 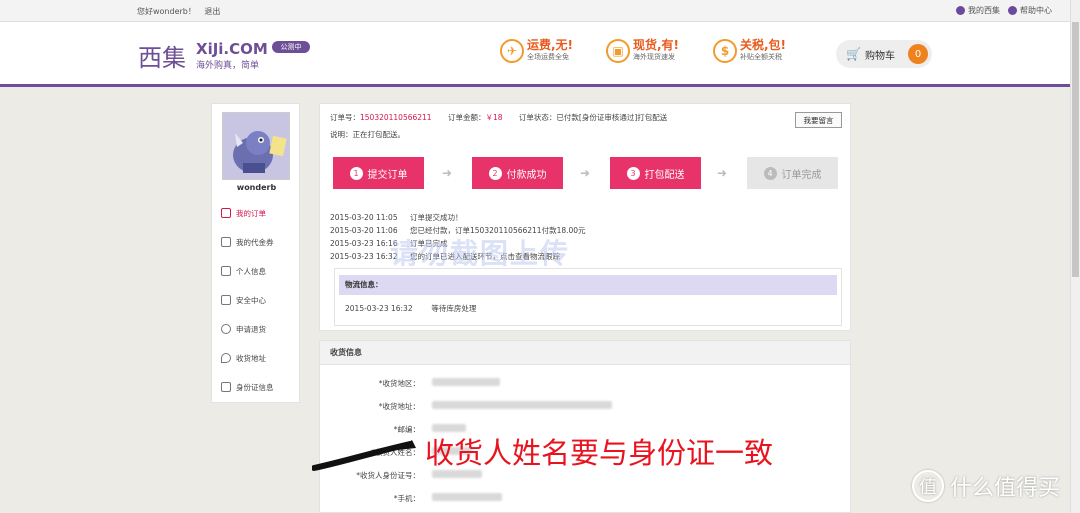 I want to click on username: wonderb, so click(x=256, y=187).